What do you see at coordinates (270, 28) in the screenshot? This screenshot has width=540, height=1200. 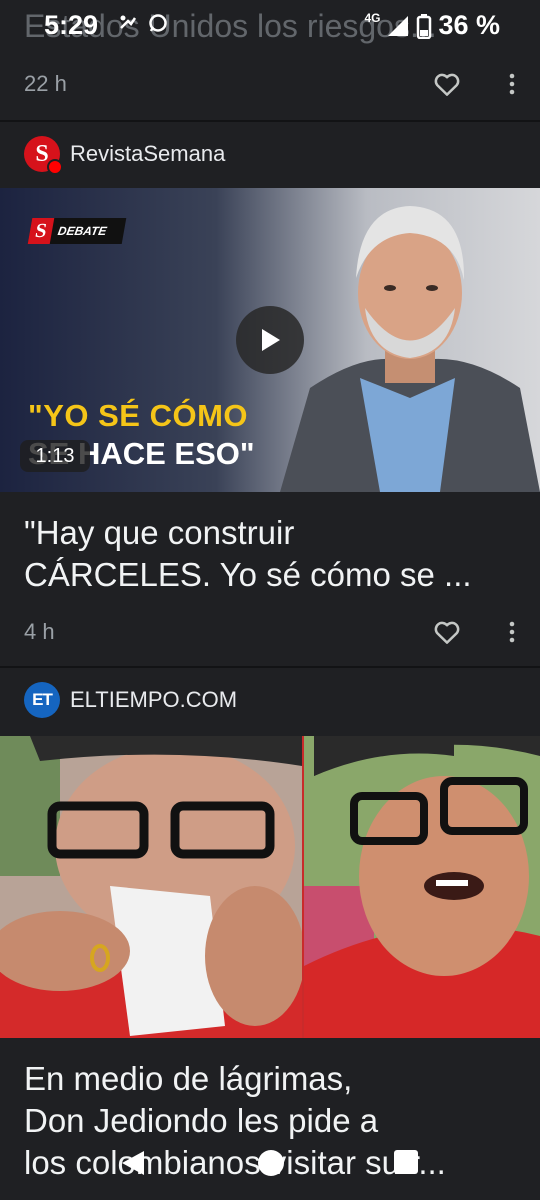 I see `status-bar: 5:29 4G 36 %` at bounding box center [270, 28].